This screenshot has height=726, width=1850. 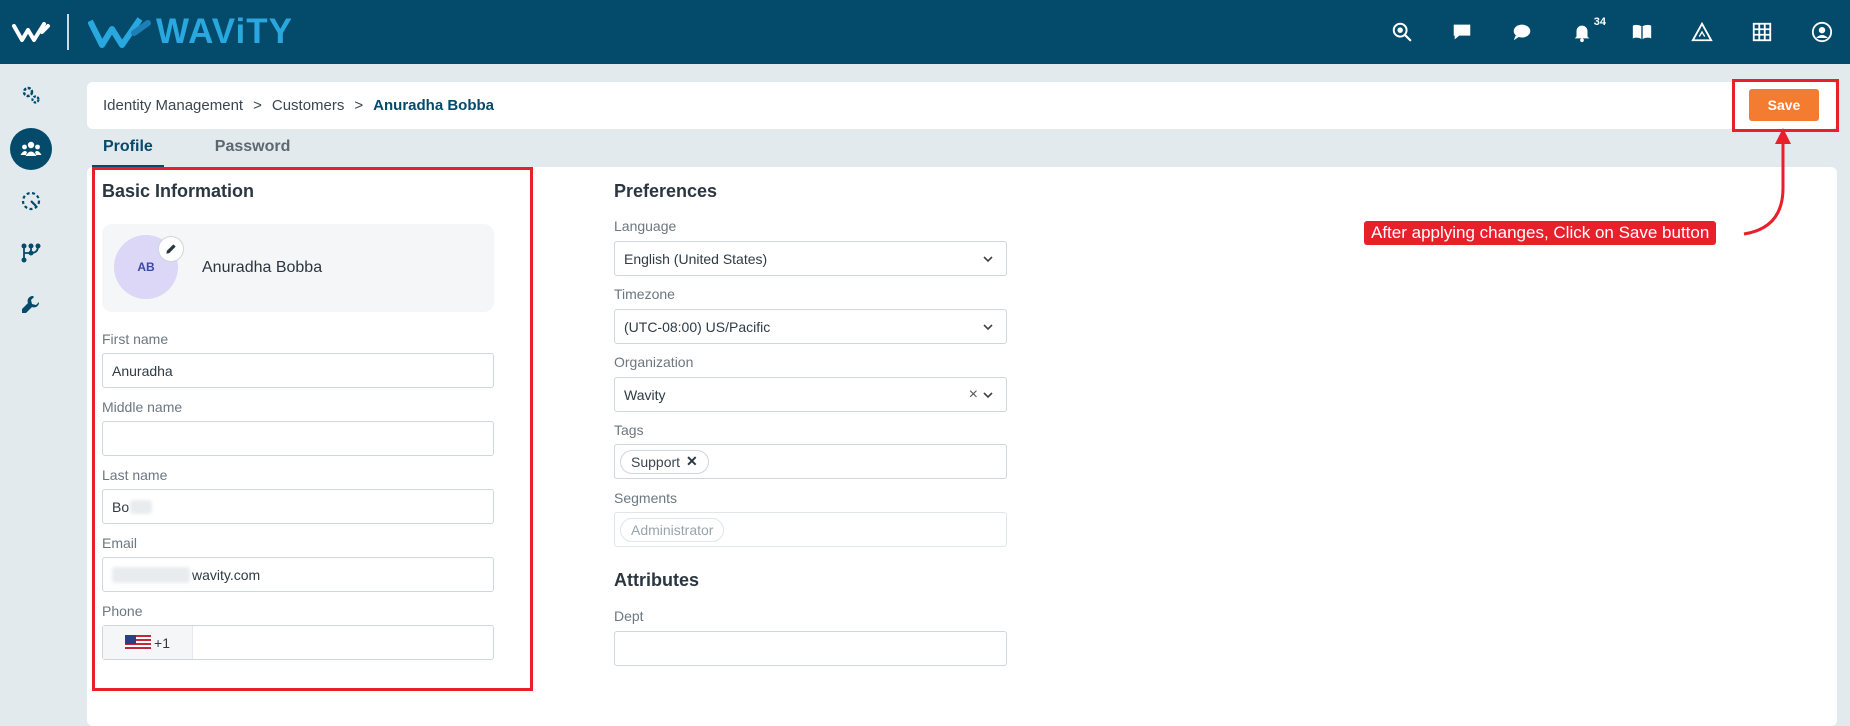 What do you see at coordinates (1585, 32) in the screenshot?
I see `bell-icon: 34` at bounding box center [1585, 32].